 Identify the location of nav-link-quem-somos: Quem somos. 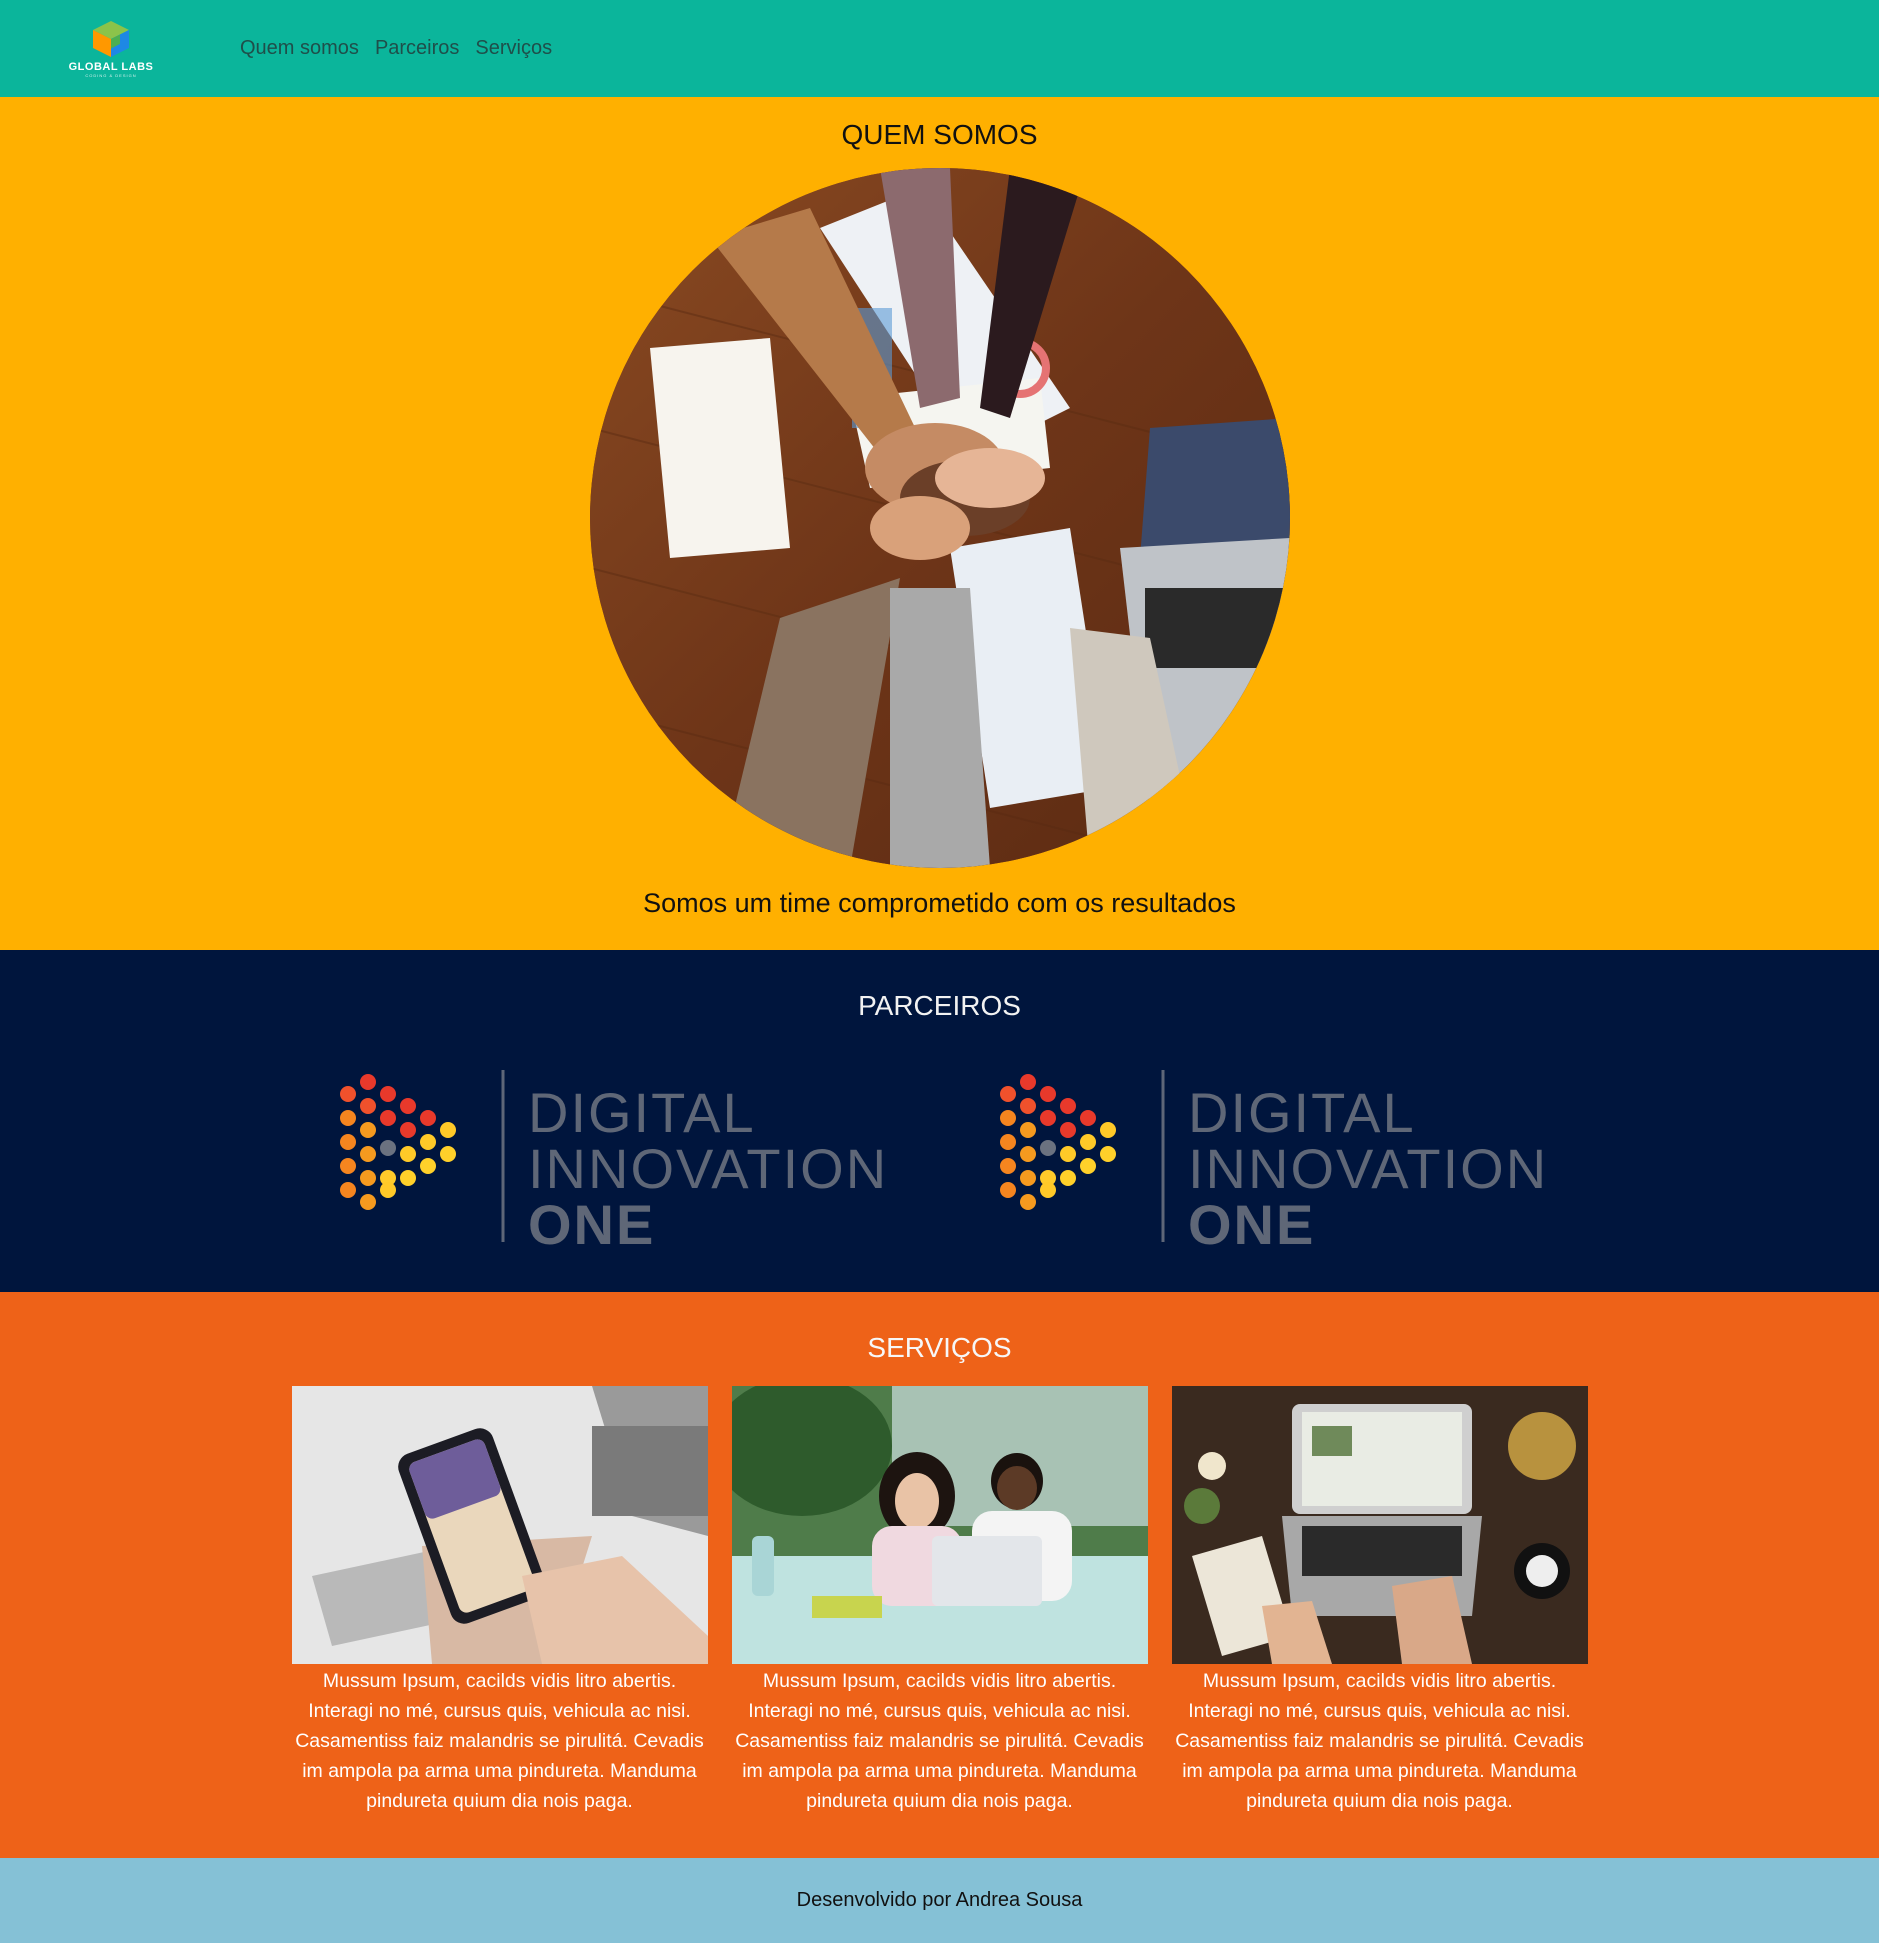
(299, 48).